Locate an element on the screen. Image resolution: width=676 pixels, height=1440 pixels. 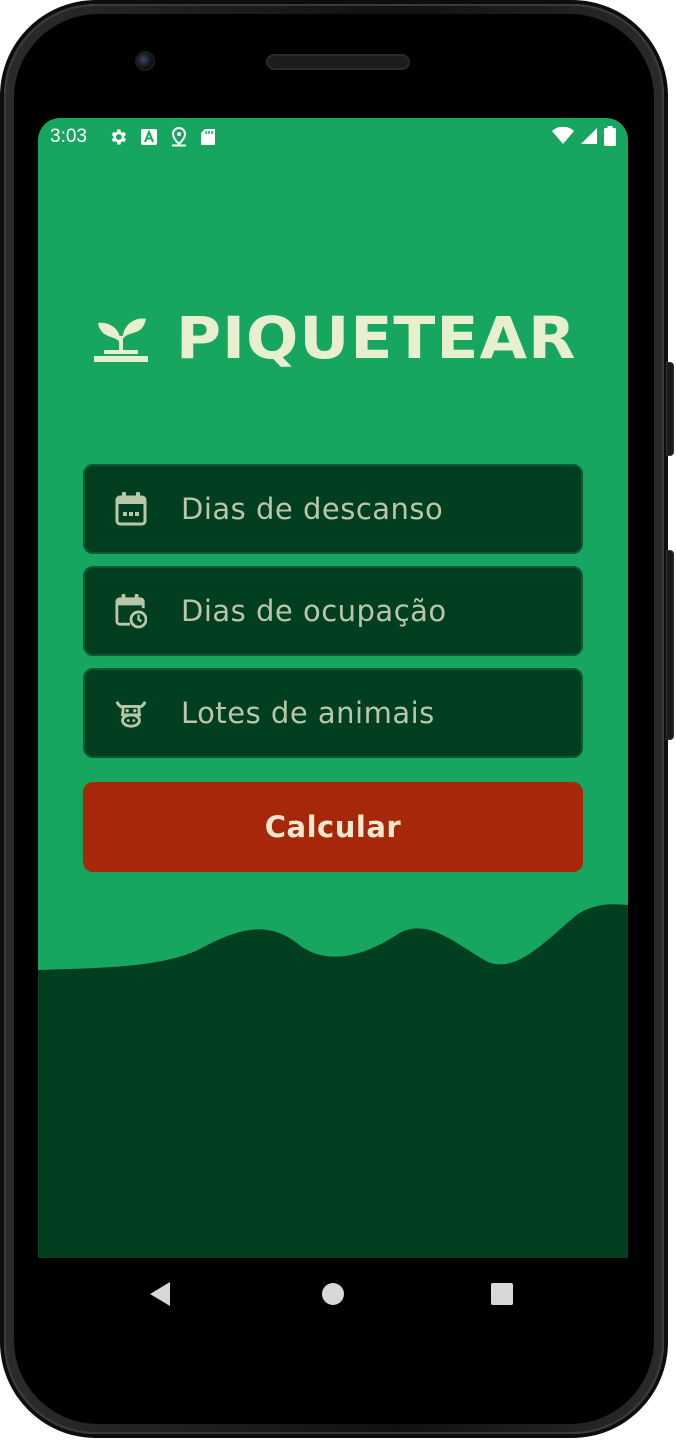
calendar-clock-icon is located at coordinates (131, 611).